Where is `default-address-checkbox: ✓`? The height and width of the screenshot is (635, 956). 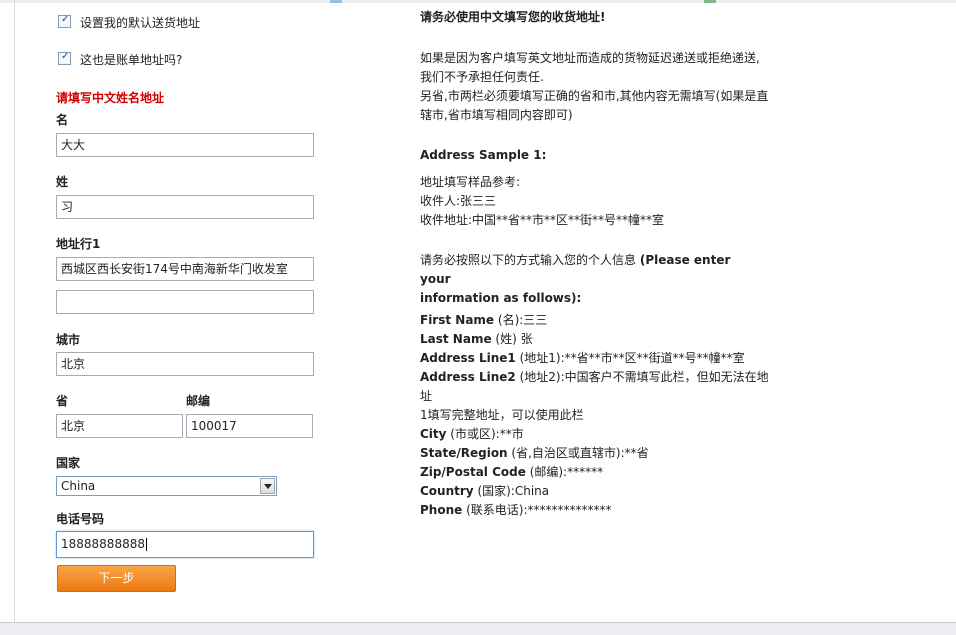 default-address-checkbox: ✓ is located at coordinates (64, 21).